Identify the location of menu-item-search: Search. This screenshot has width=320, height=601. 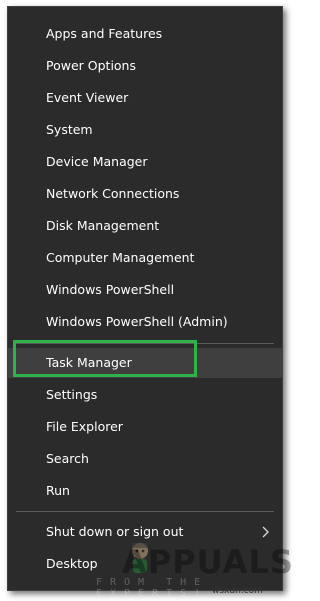
(145, 459).